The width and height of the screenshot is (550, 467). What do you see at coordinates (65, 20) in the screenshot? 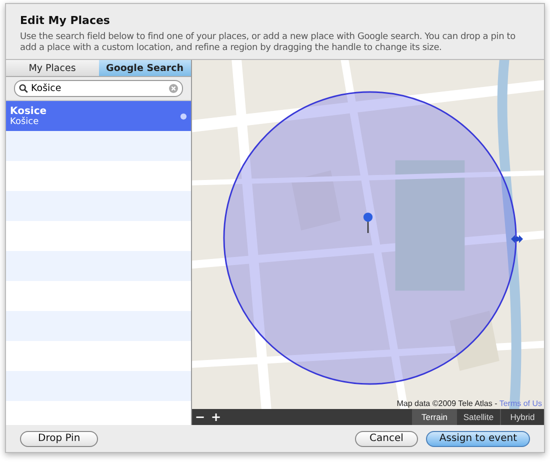
I see `dialog-title: Edit My Places` at bounding box center [65, 20].